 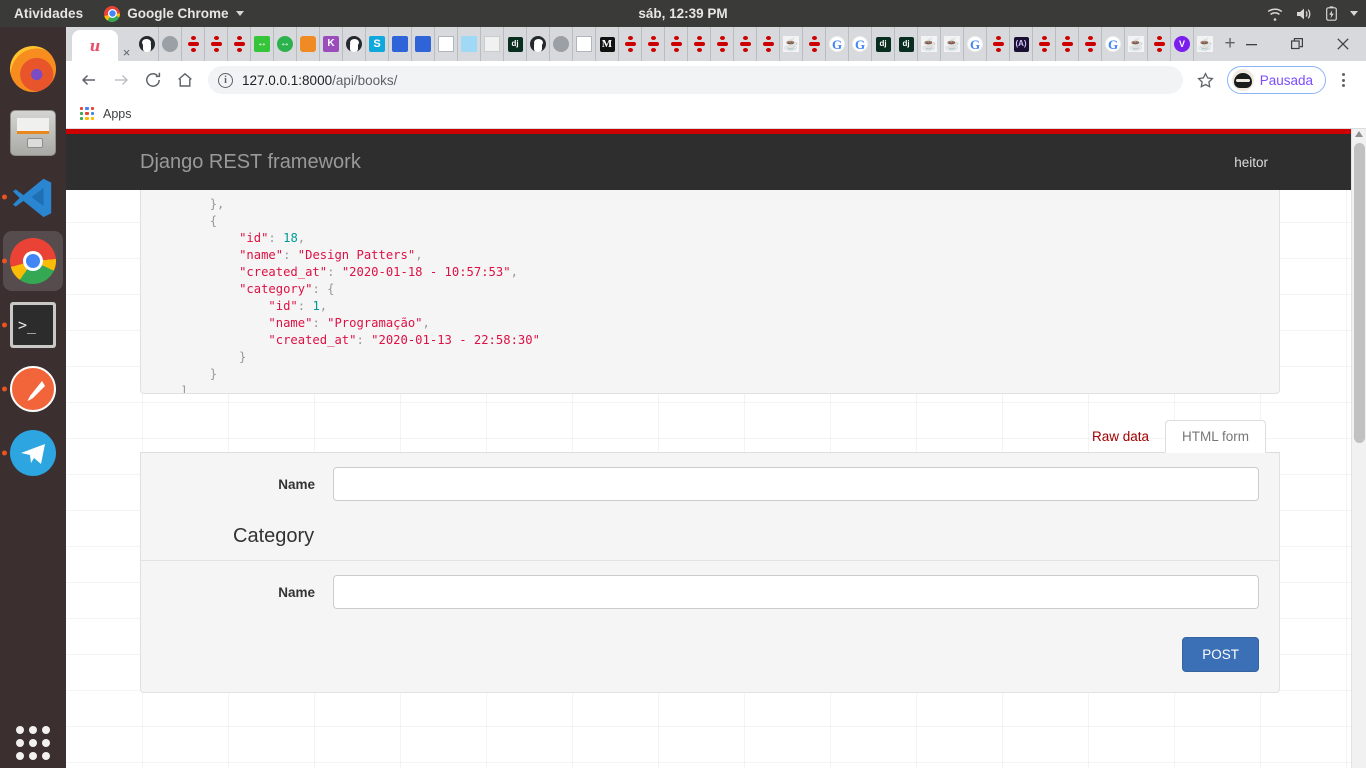 I want to click on pinned-tab-medium: M, so click(x=606, y=44).